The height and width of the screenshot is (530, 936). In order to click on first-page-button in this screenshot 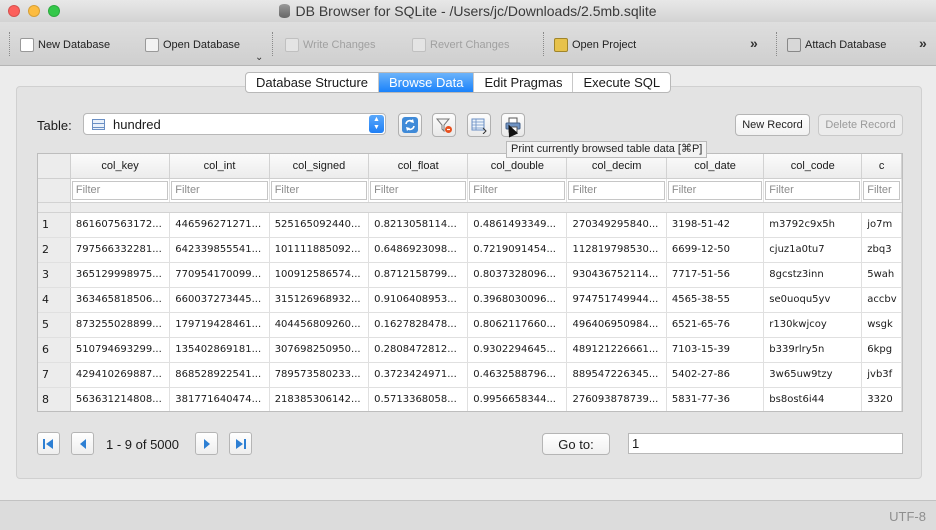, I will do `click(48, 443)`.